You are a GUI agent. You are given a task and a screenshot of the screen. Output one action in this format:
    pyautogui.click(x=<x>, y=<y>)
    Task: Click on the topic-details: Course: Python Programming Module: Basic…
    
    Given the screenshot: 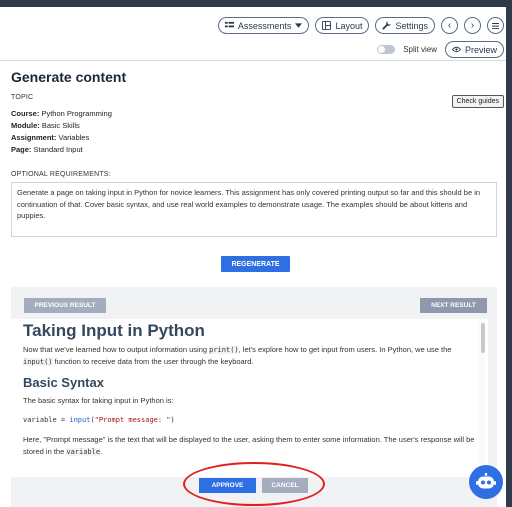 What is the action you would take?
    pyautogui.click(x=61, y=132)
    